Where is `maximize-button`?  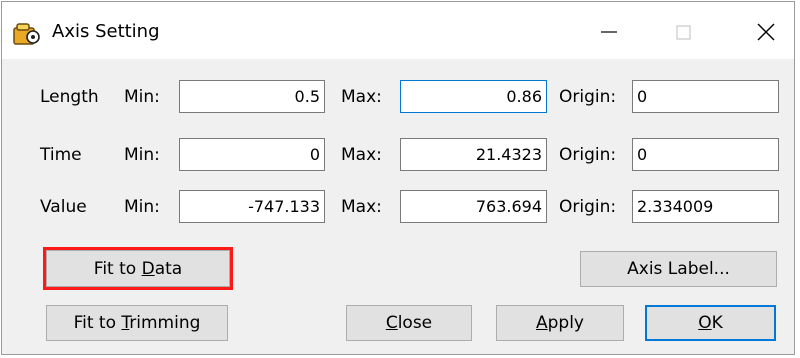
maximize-button is located at coordinates (683, 32).